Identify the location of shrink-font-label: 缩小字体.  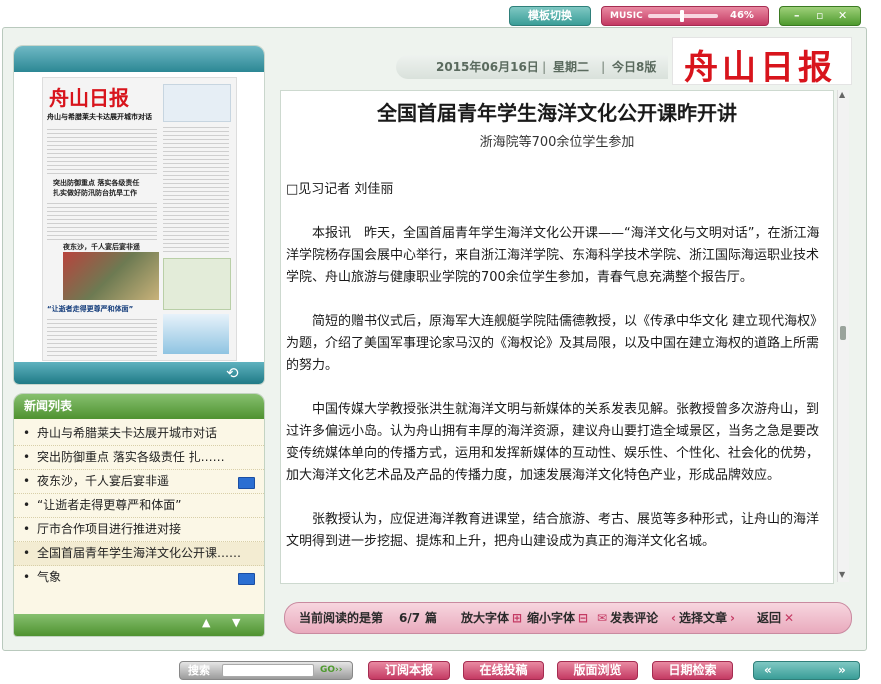
(551, 618).